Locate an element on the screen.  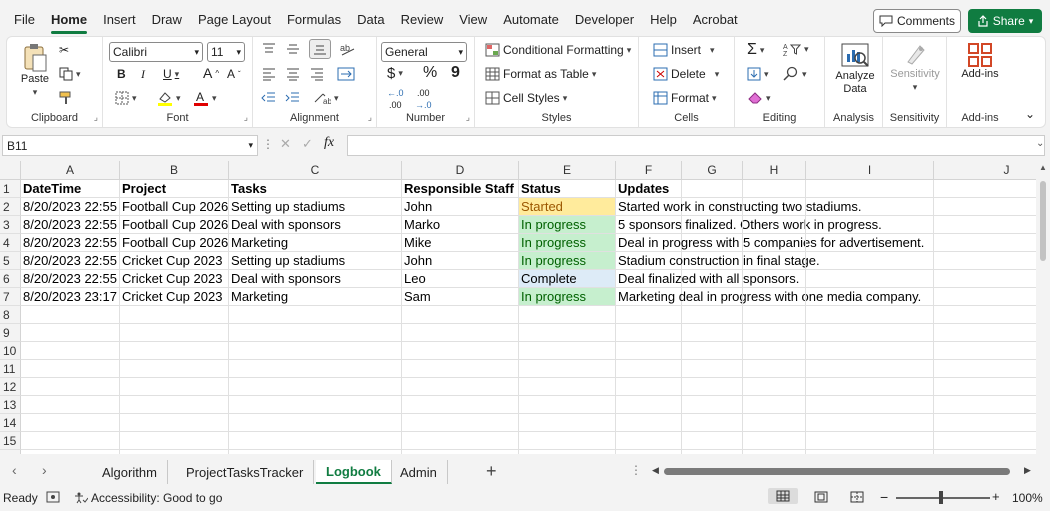
row-header-2: 2 is located at coordinates (10, 207).